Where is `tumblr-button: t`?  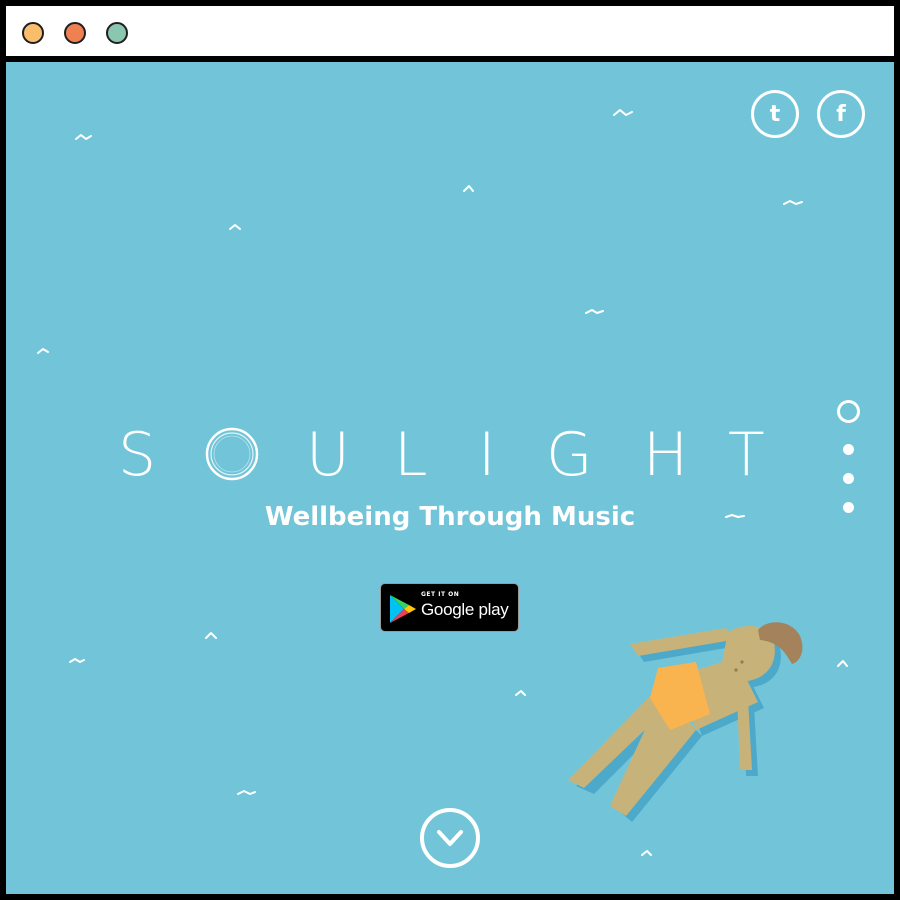 tumblr-button: t is located at coordinates (775, 114).